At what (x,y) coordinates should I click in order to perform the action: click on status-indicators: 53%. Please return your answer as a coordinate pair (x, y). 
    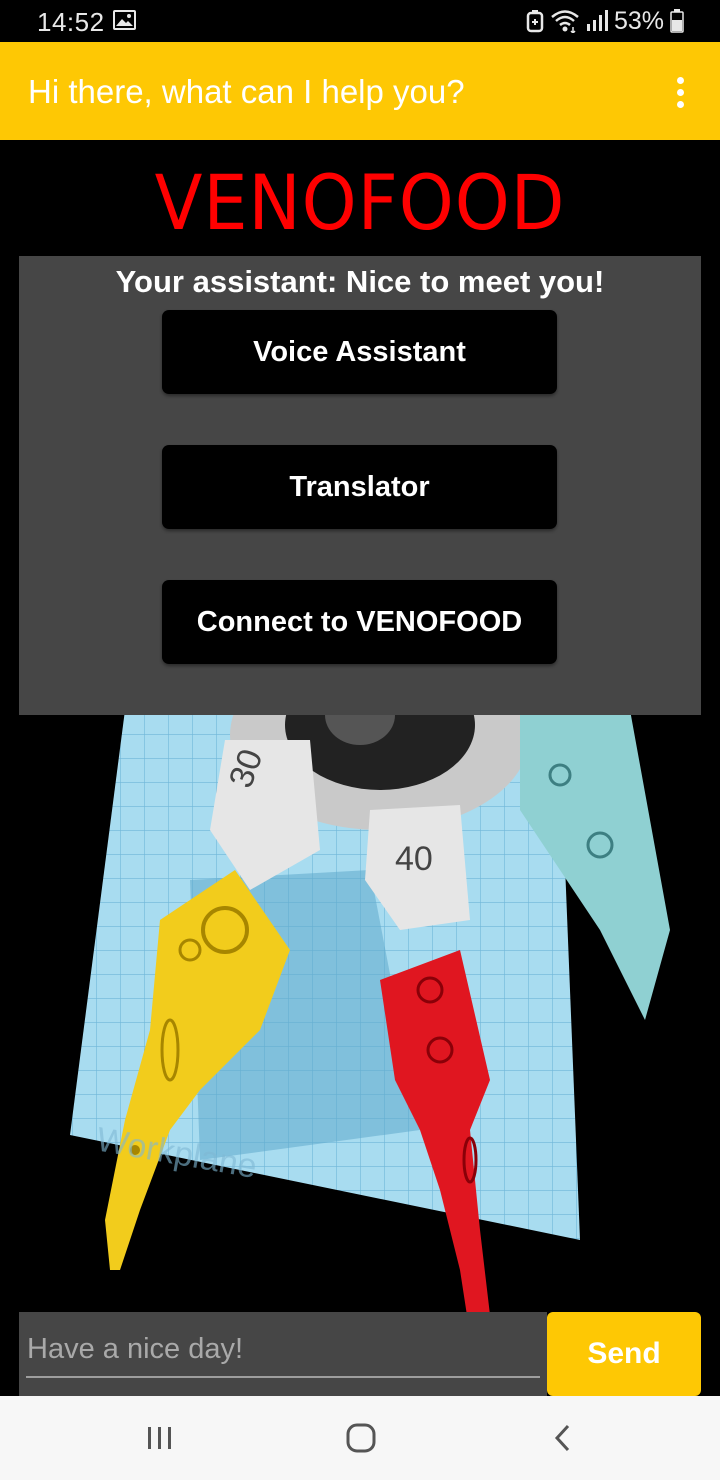
    Looking at the image, I should click on (605, 21).